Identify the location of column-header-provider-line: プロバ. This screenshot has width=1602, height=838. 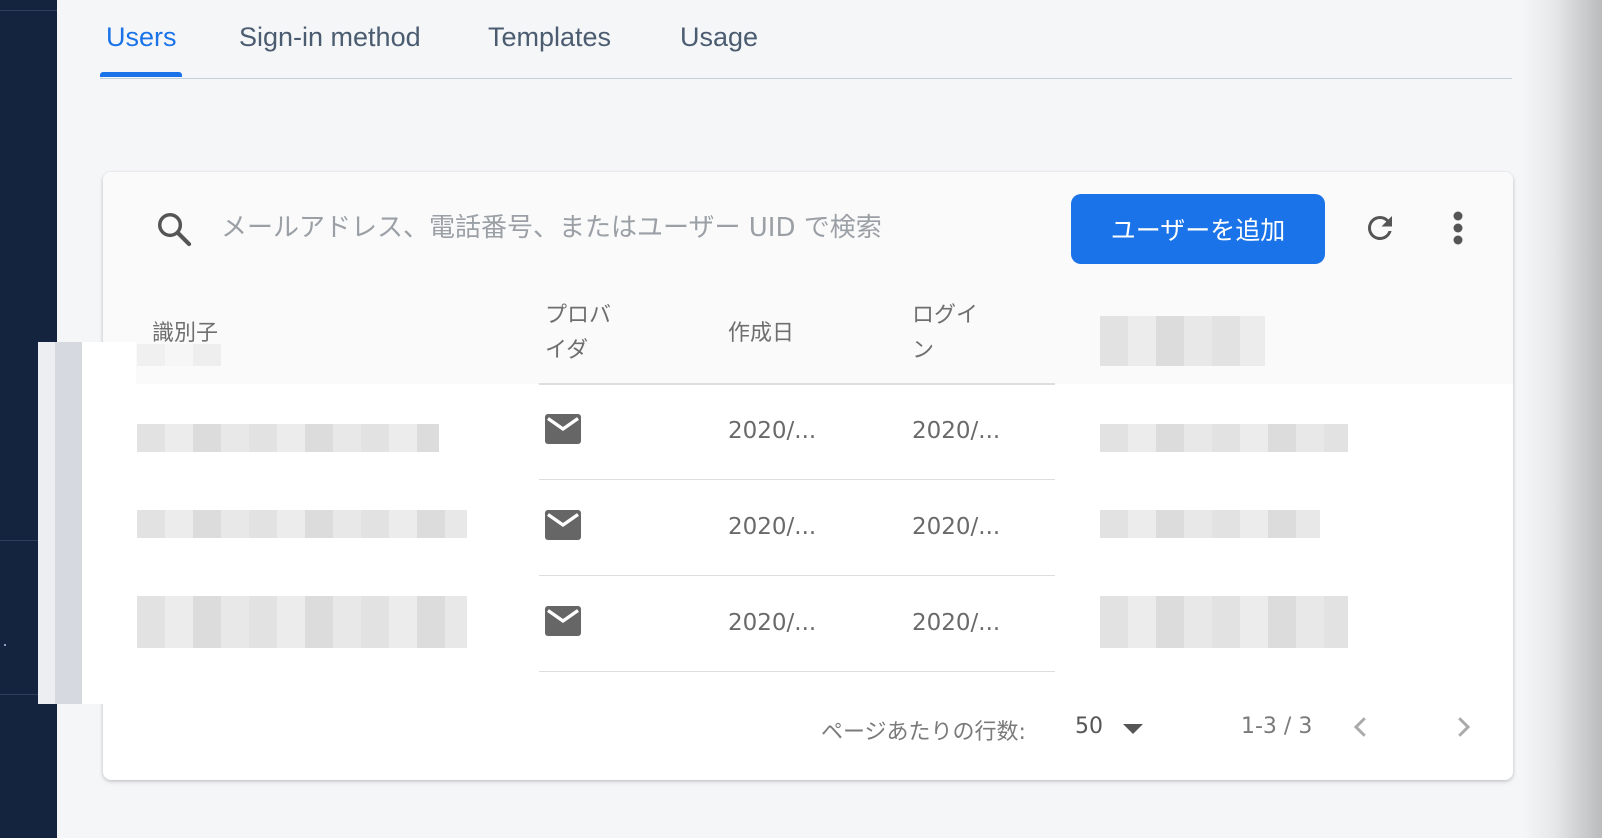
(578, 315).